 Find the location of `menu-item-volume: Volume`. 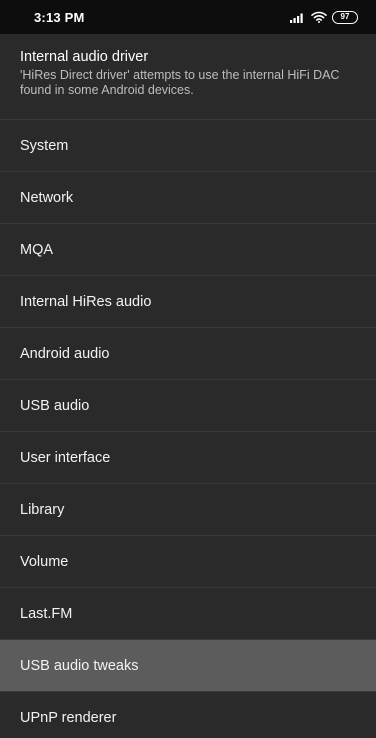

menu-item-volume: Volume is located at coordinates (188, 562).